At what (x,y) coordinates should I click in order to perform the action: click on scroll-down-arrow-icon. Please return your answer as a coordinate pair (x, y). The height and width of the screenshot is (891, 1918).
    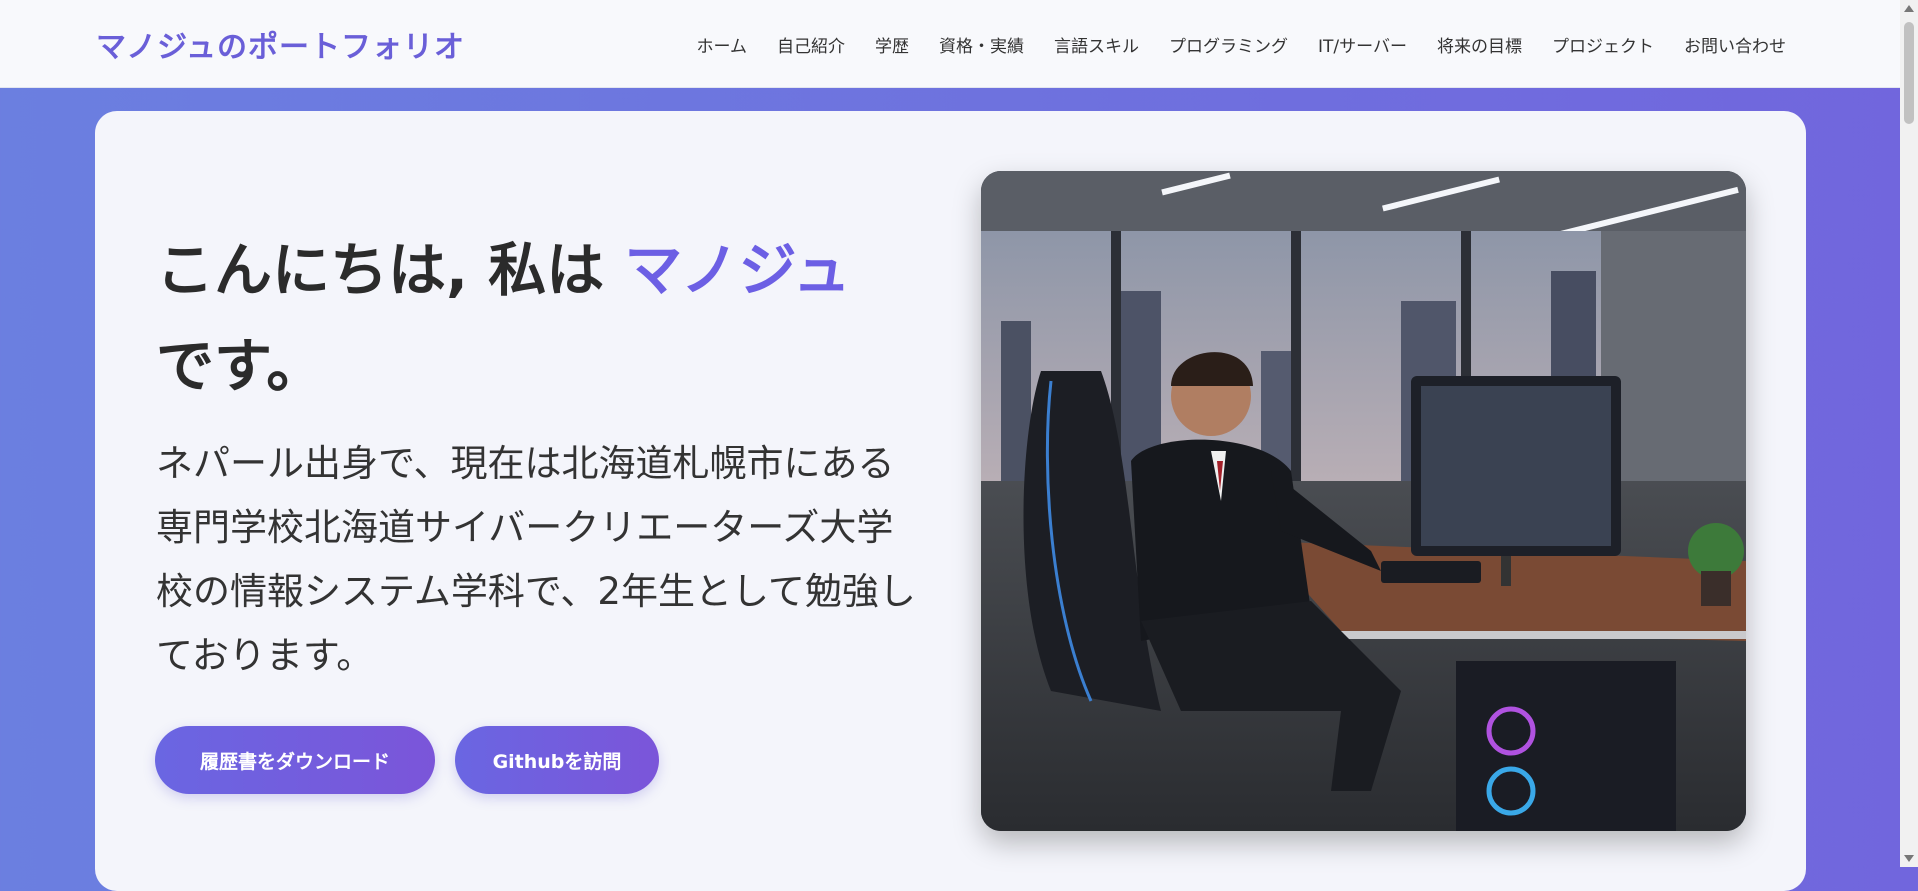
    Looking at the image, I should click on (1909, 858).